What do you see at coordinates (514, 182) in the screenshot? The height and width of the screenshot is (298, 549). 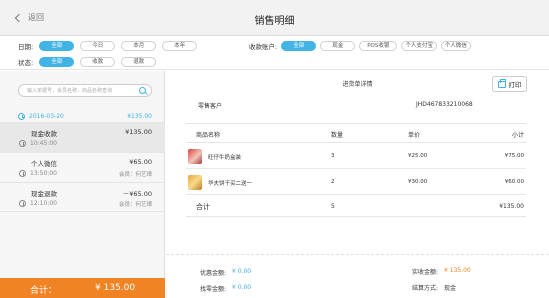 I see `product-subtotal: ¥60.00` at bounding box center [514, 182].